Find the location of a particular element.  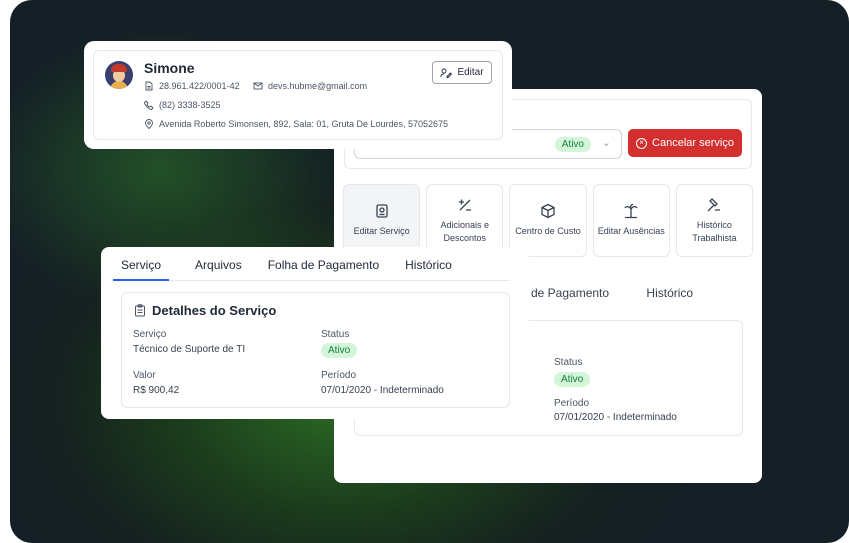

id-badge-icon is located at coordinates (381, 211).